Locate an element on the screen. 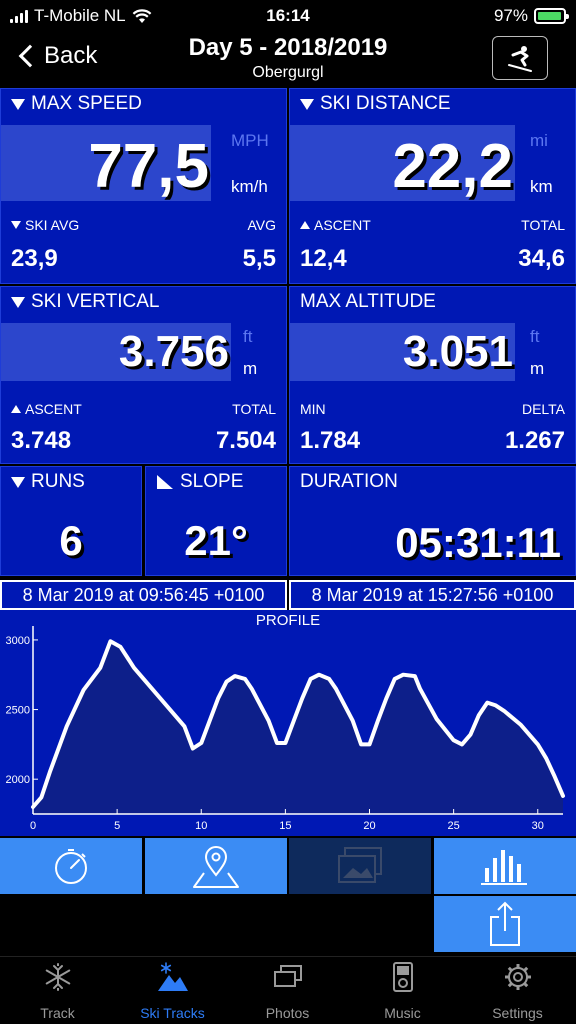 The image size is (576, 1024). battery-icon is located at coordinates (551, 16).